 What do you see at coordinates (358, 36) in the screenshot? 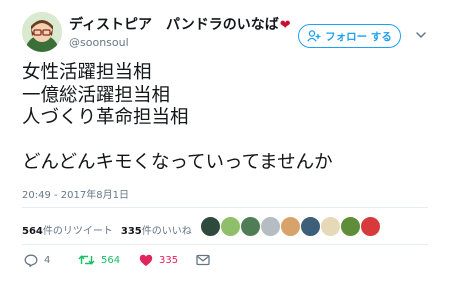
I see `follow-button-label: フォロー する` at bounding box center [358, 36].